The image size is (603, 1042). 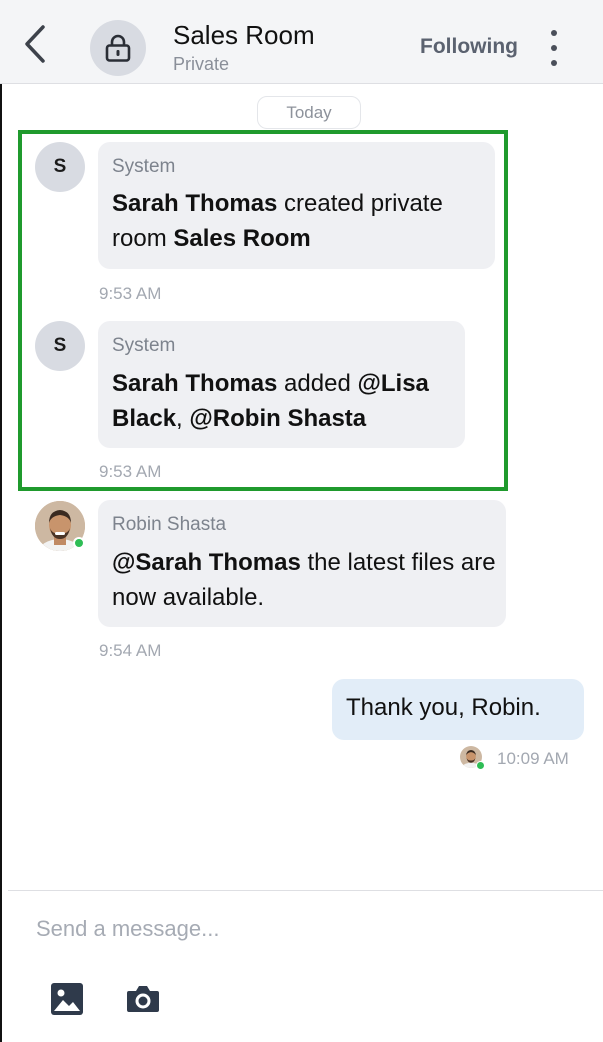 I want to click on message-sender: Robin Shasta, so click(x=169, y=524).